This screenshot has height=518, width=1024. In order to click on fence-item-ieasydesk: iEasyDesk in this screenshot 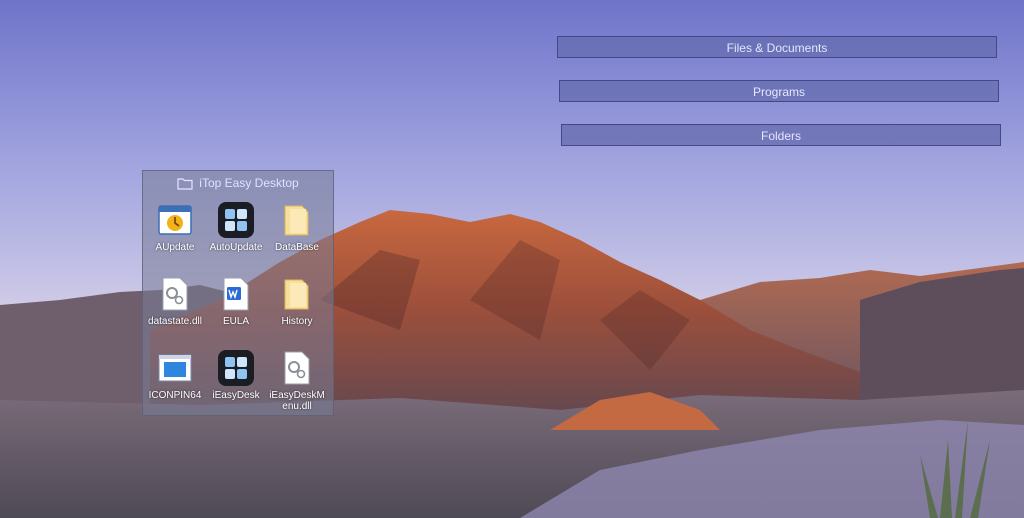, I will do `click(236, 382)`.